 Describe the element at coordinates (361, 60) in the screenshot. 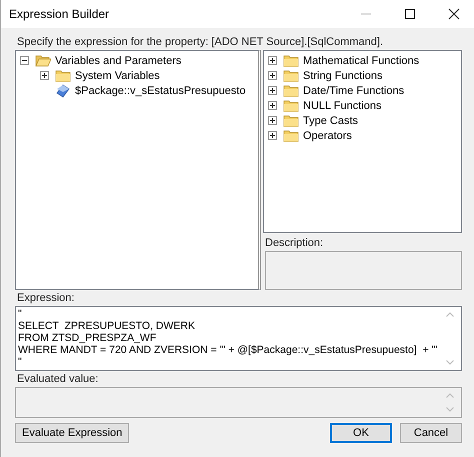

I see `tree-item: Mathematical Functions` at that location.